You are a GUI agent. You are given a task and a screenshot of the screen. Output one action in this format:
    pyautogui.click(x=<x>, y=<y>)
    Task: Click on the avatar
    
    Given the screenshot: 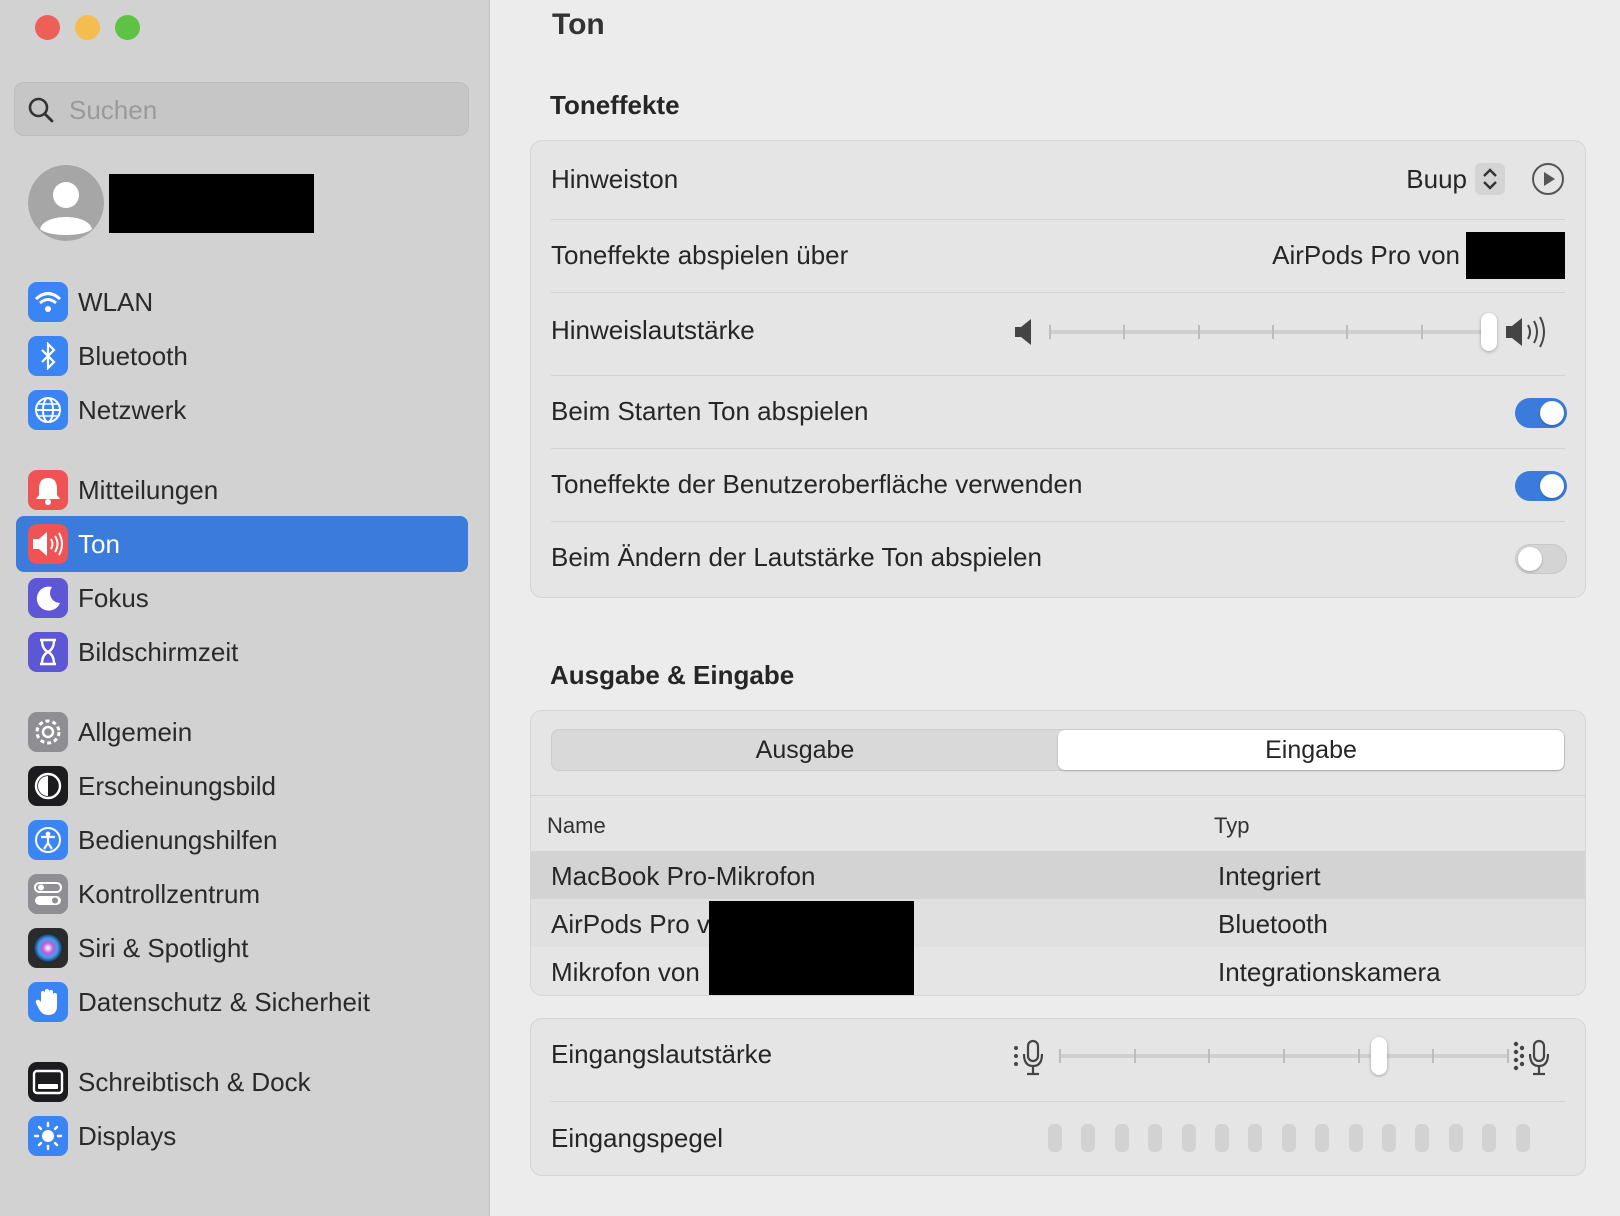 What is the action you would take?
    pyautogui.click(x=66, y=203)
    